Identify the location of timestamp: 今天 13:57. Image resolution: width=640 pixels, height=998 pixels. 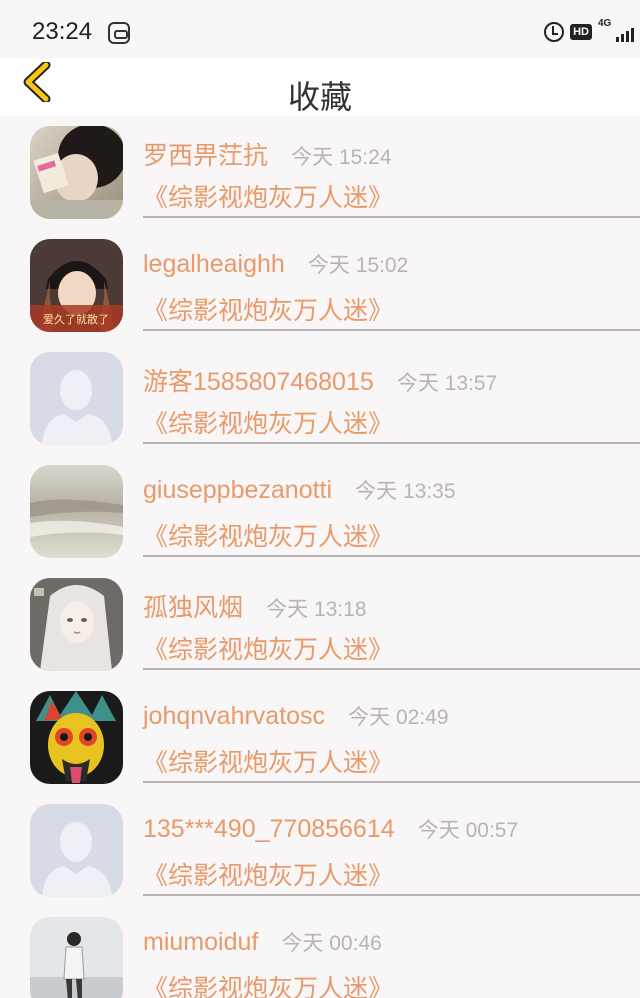
(447, 383).